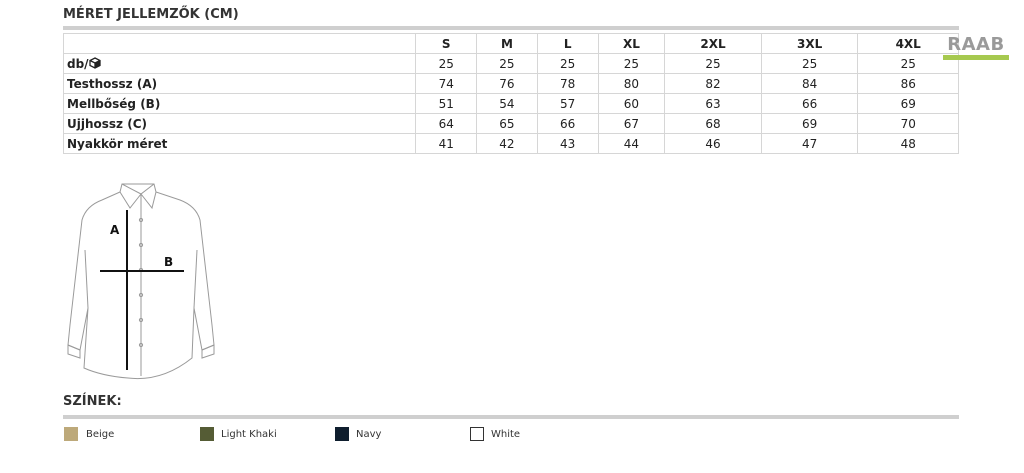 This screenshot has width=1024, height=473. Describe the element at coordinates (446, 123) in the screenshot. I see `table-cell: 64` at that location.